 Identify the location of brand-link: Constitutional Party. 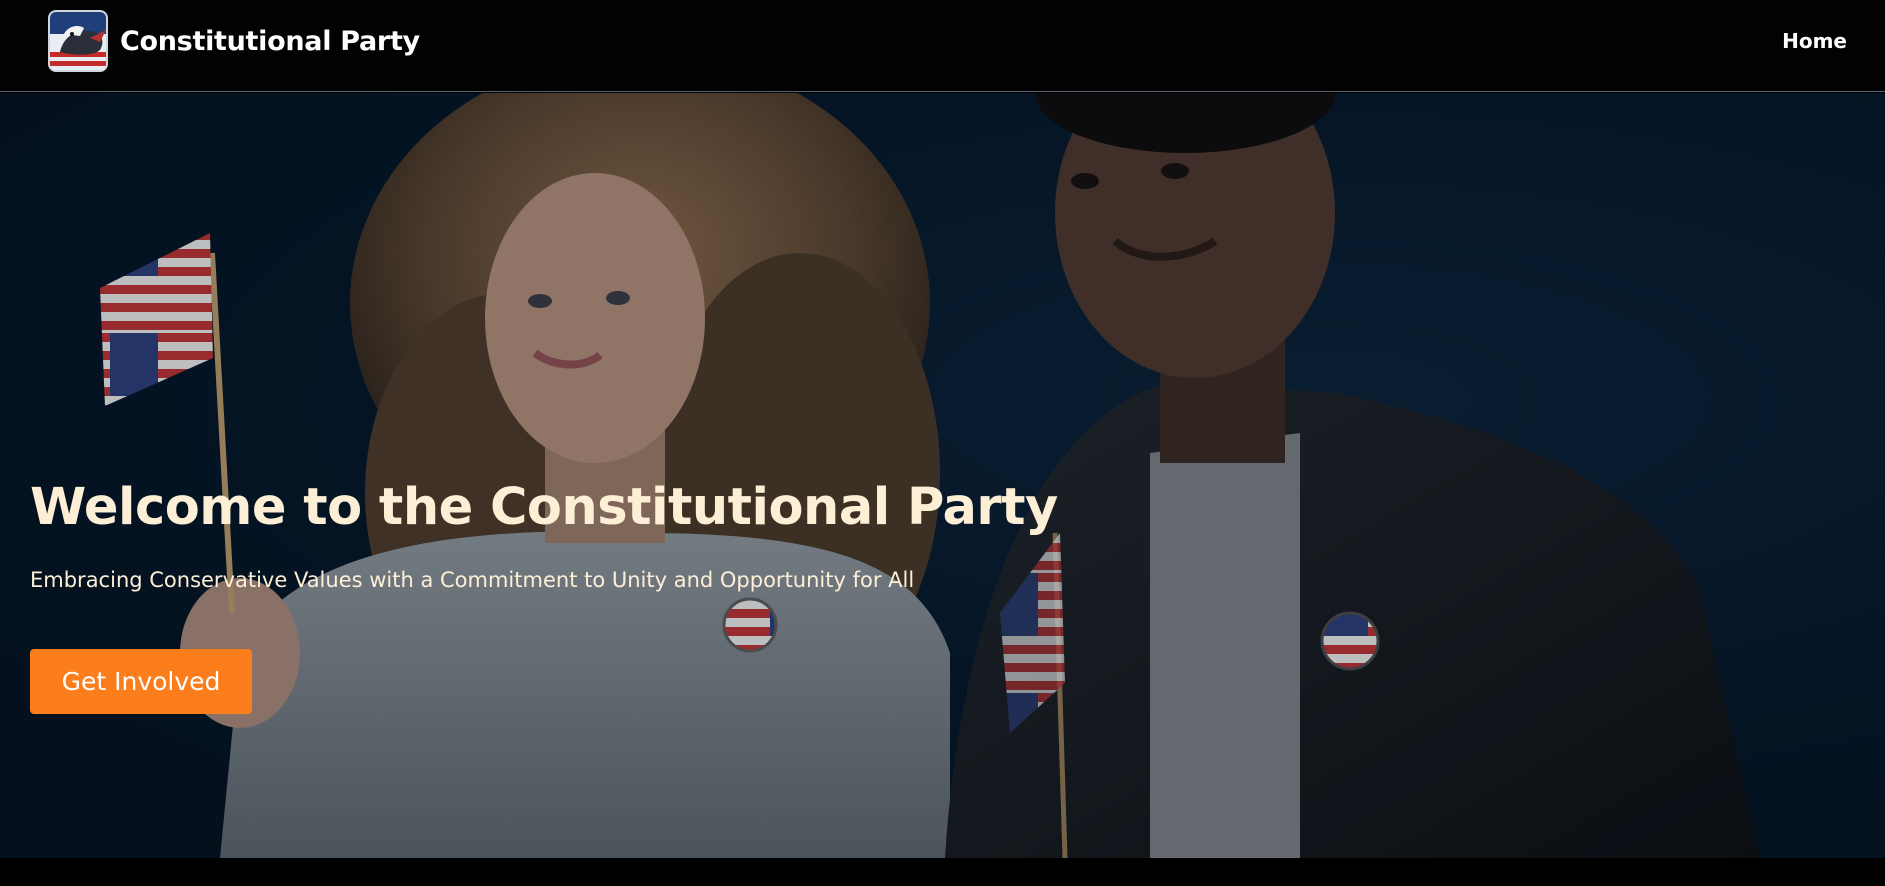
(234, 41).